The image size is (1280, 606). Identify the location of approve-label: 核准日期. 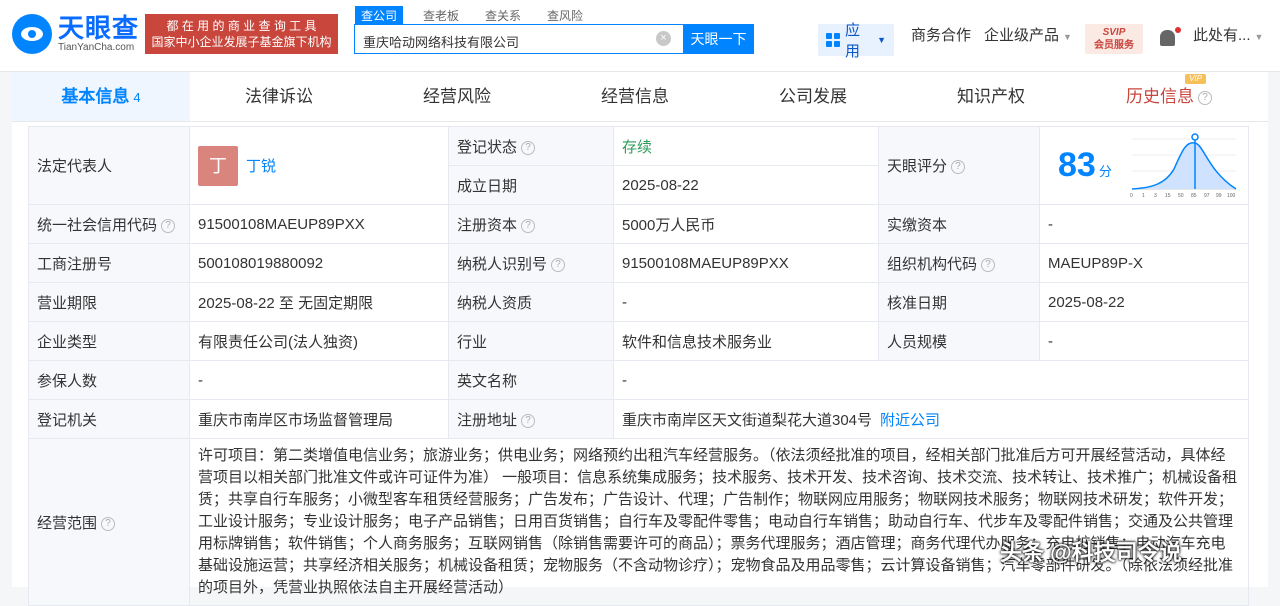
(959, 302).